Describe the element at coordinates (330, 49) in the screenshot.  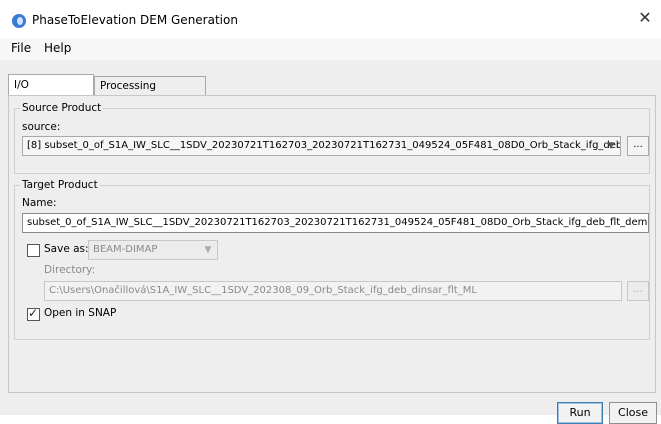
I see `menu-bar` at that location.